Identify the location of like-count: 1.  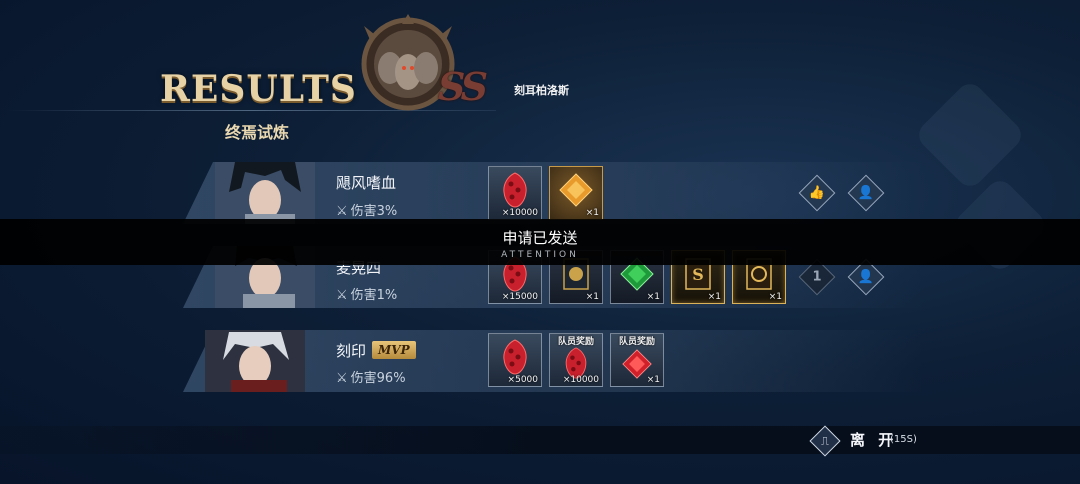
(817, 277).